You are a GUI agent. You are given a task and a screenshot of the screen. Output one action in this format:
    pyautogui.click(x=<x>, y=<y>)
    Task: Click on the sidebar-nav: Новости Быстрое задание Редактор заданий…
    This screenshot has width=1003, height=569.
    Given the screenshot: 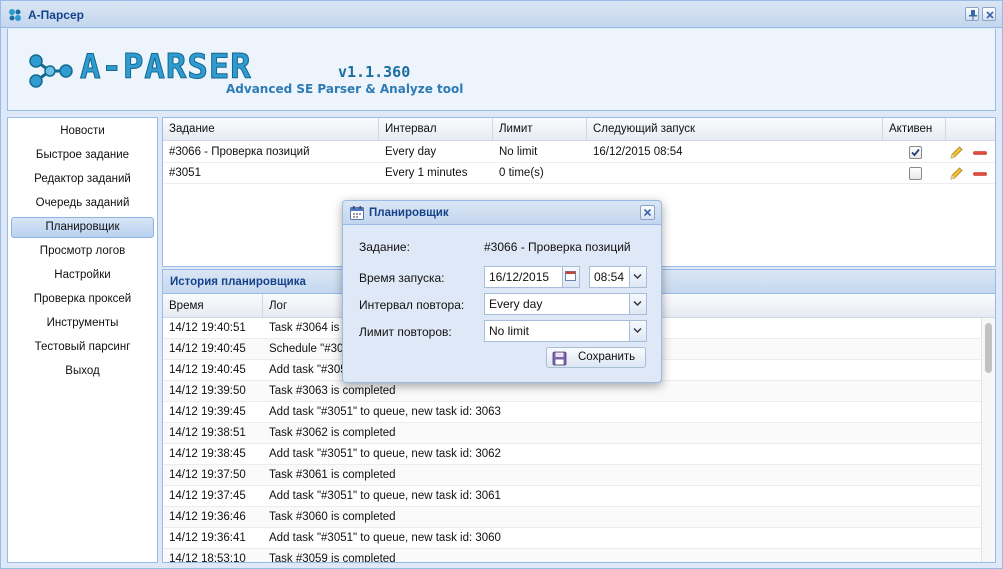 What is the action you would take?
    pyautogui.click(x=82, y=340)
    